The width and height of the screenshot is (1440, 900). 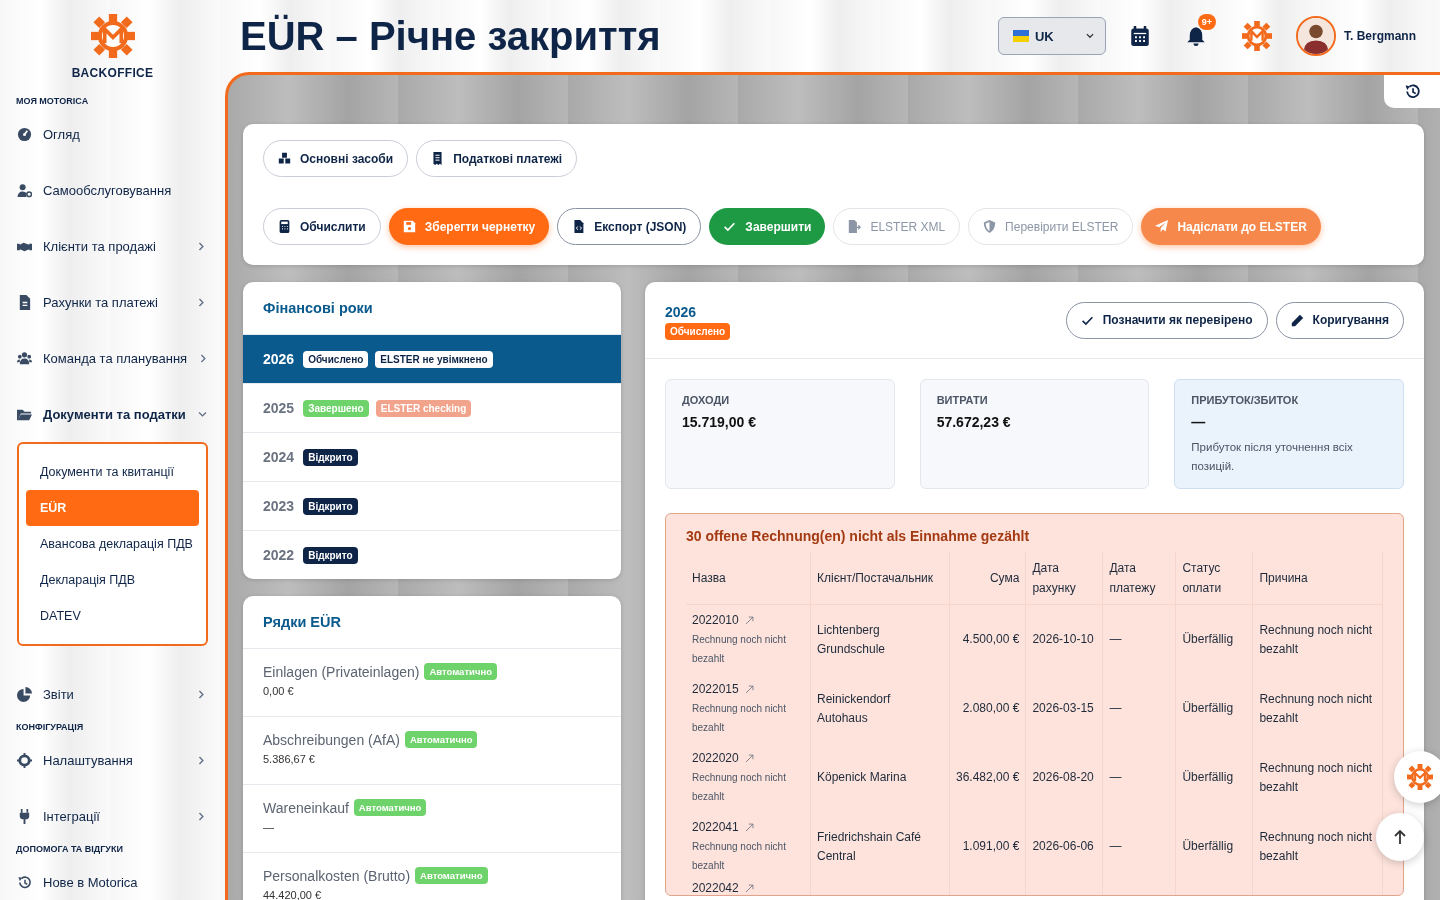 What do you see at coordinates (289, 759) in the screenshot?
I see `line-value: 5.386,67 €` at bounding box center [289, 759].